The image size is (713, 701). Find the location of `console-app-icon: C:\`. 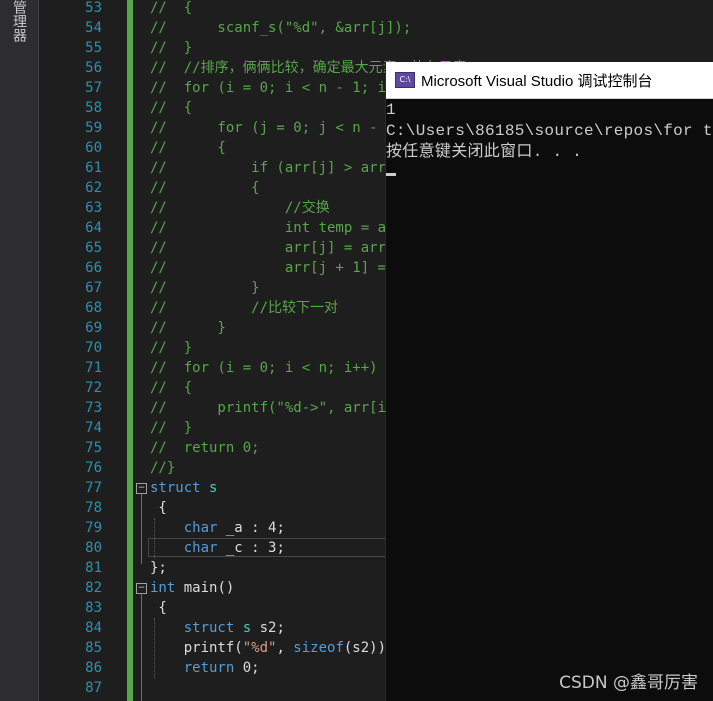

console-app-icon: C:\ is located at coordinates (405, 80).